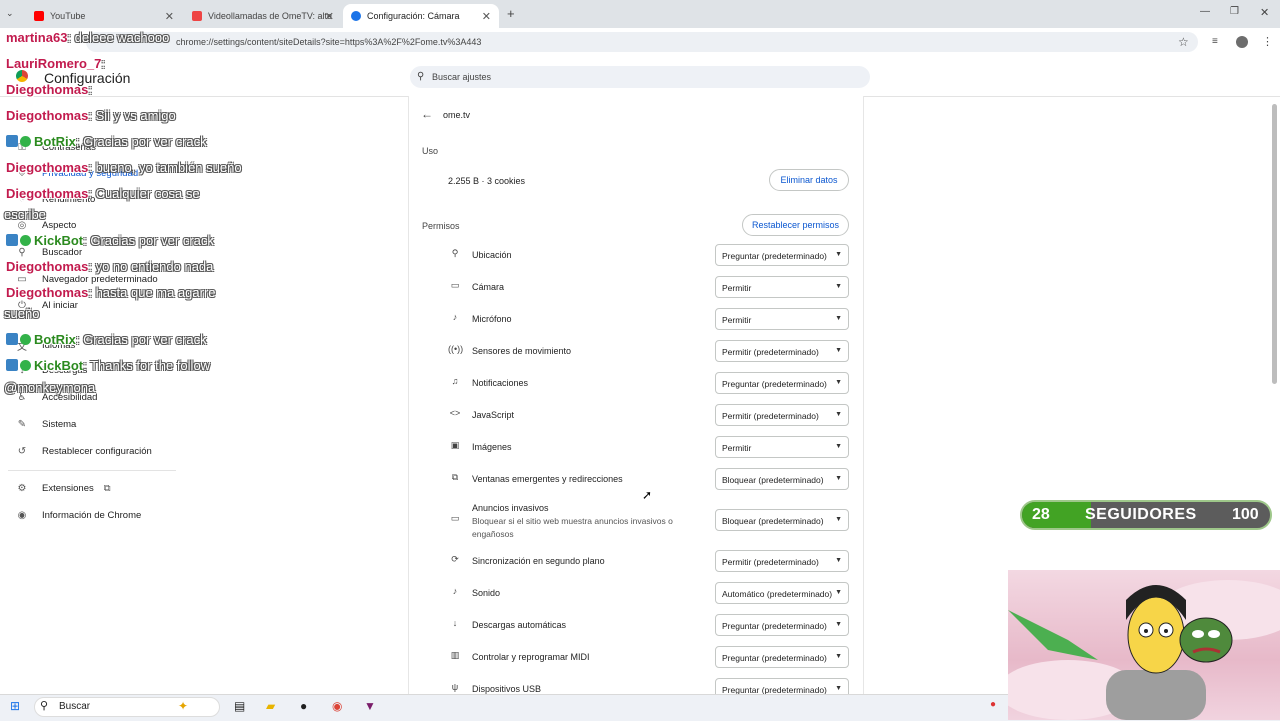 The height and width of the screenshot is (721, 1280). What do you see at coordinates (455, 687) in the screenshot?
I see `usb-icon: ψ` at bounding box center [455, 687].